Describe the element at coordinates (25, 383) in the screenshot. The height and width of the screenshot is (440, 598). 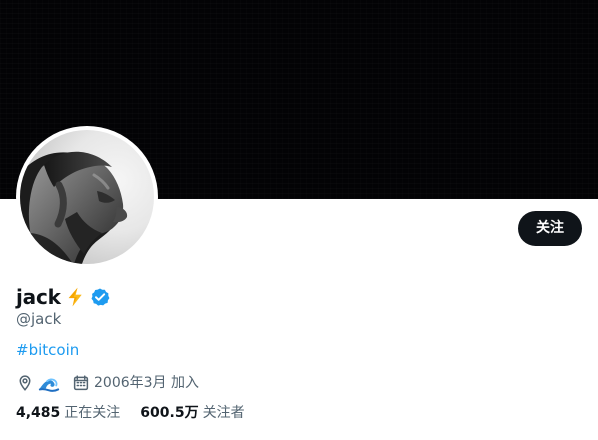
I see `location-pin-icon` at that location.